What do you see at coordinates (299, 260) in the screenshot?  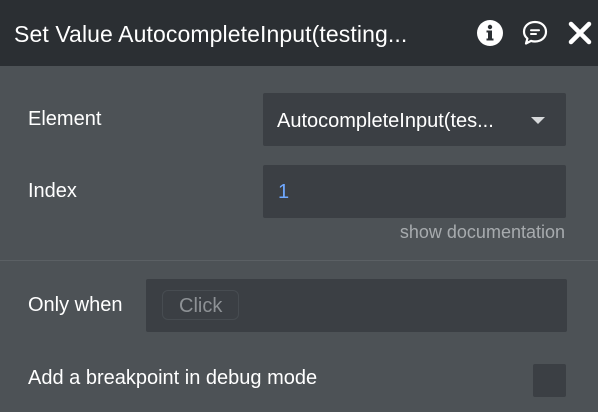 I see `section-divider` at bounding box center [299, 260].